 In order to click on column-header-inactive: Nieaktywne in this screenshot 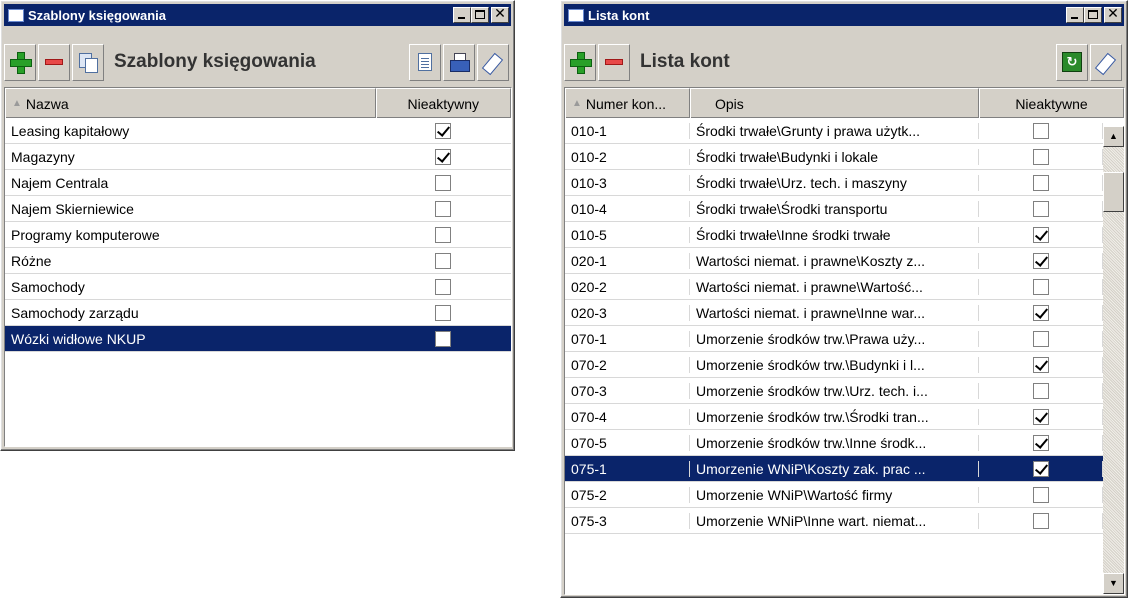, I will do `click(1051, 103)`.